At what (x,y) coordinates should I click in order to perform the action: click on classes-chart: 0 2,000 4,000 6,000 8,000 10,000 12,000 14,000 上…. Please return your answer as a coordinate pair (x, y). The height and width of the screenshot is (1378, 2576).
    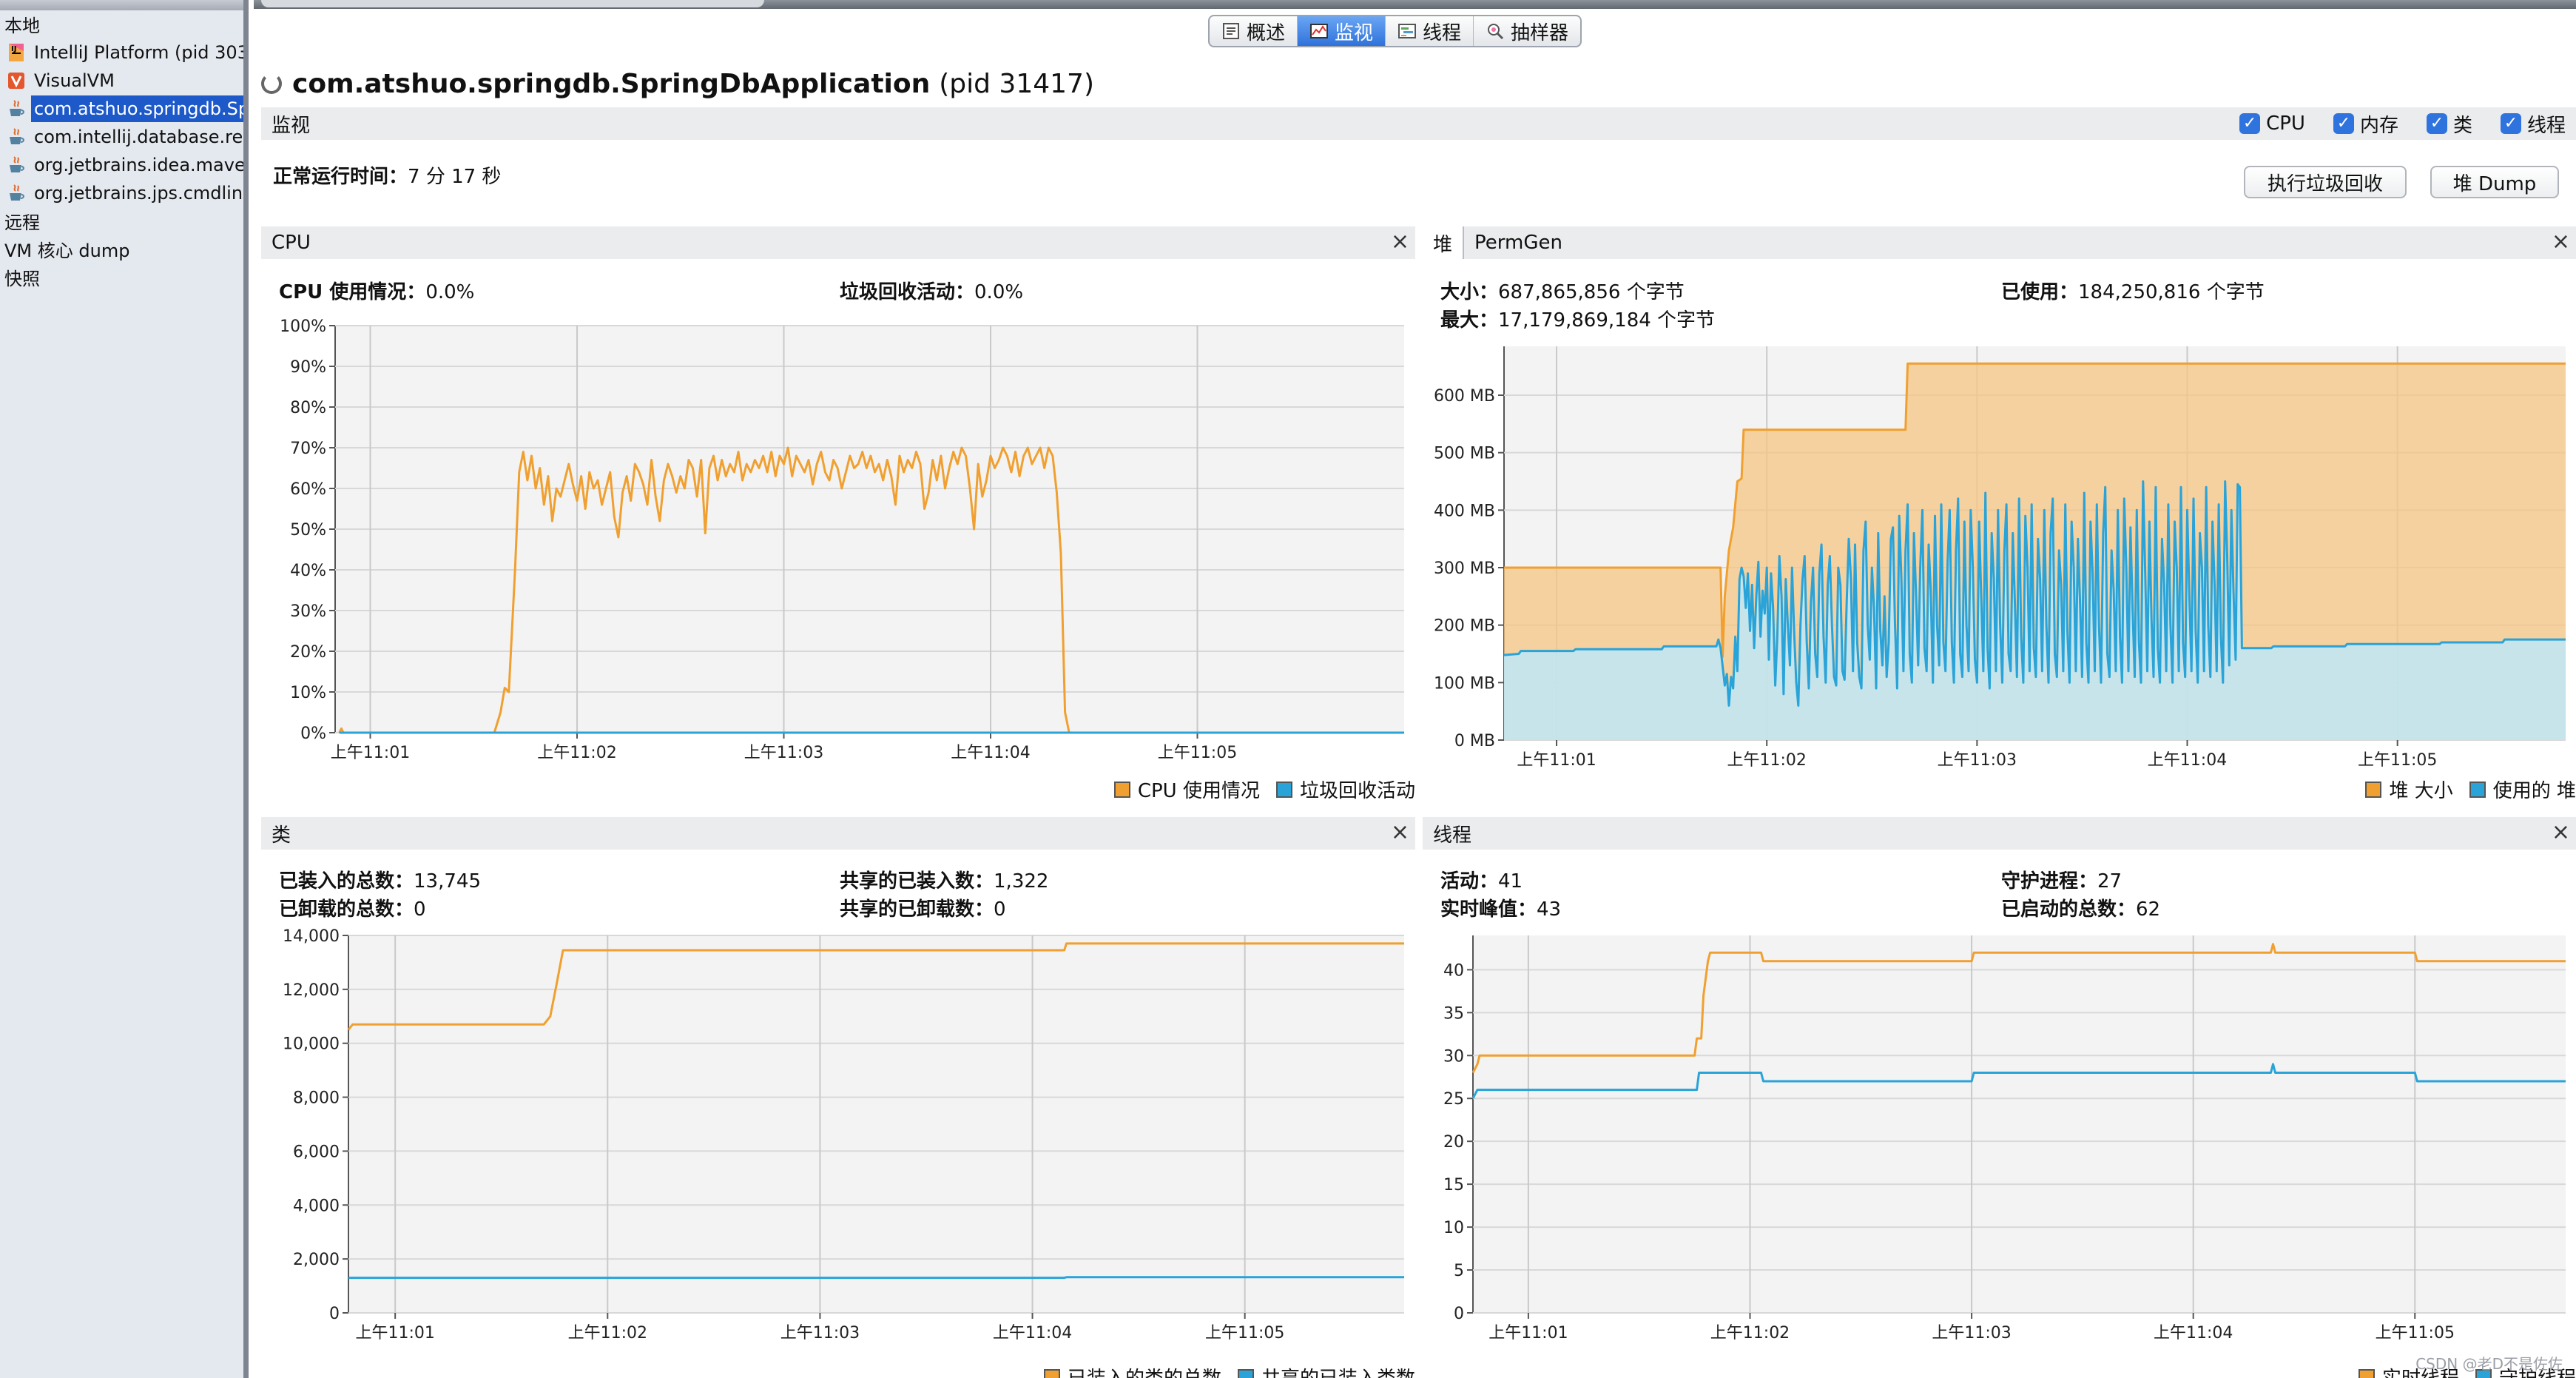
    Looking at the image, I should click on (843, 1134).